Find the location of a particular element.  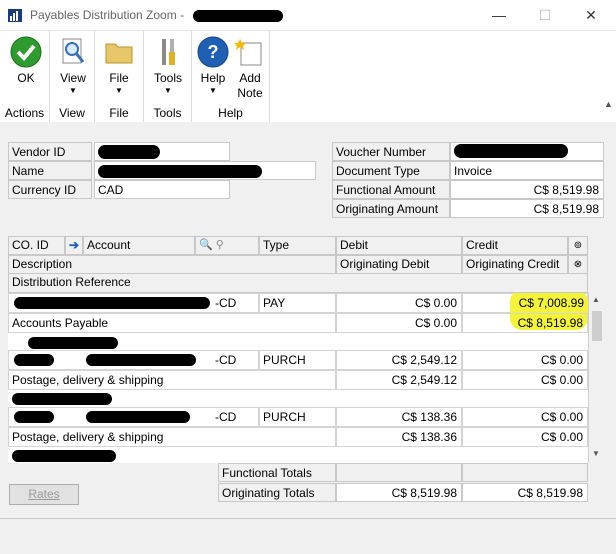

maximize-icon: ☐ is located at coordinates (545, 15).